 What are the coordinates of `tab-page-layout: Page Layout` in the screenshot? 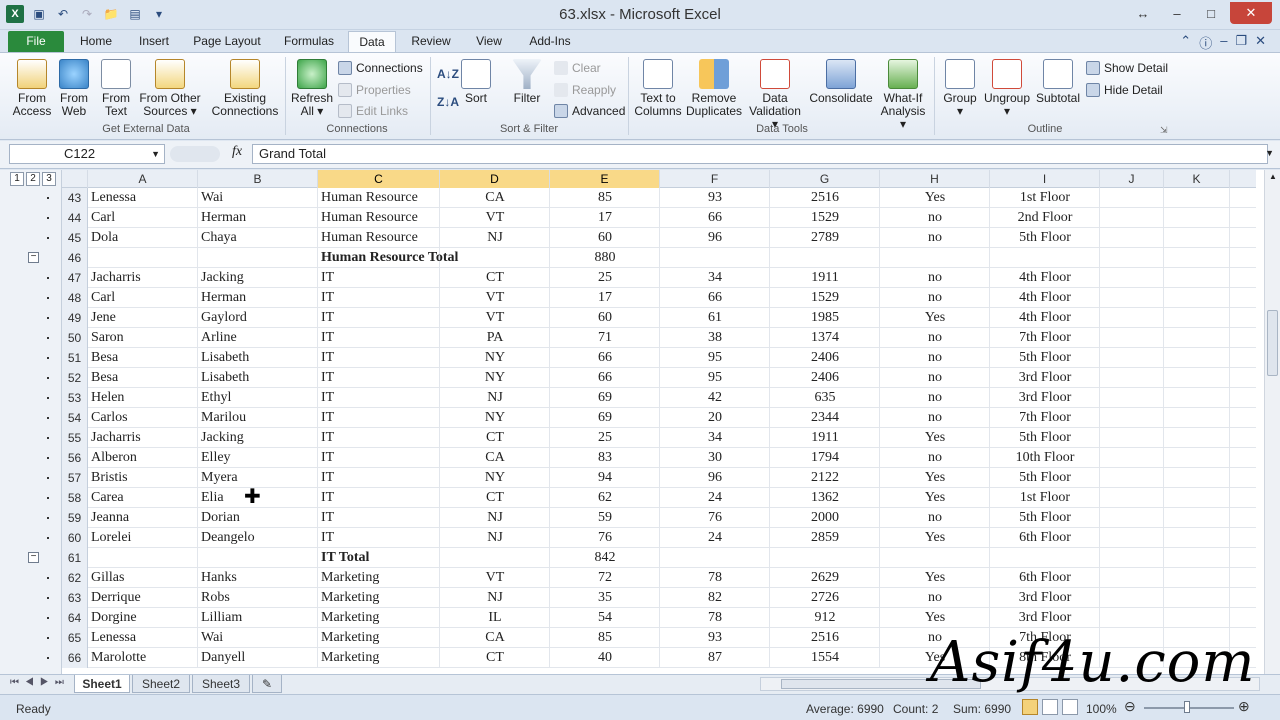 It's located at (227, 41).